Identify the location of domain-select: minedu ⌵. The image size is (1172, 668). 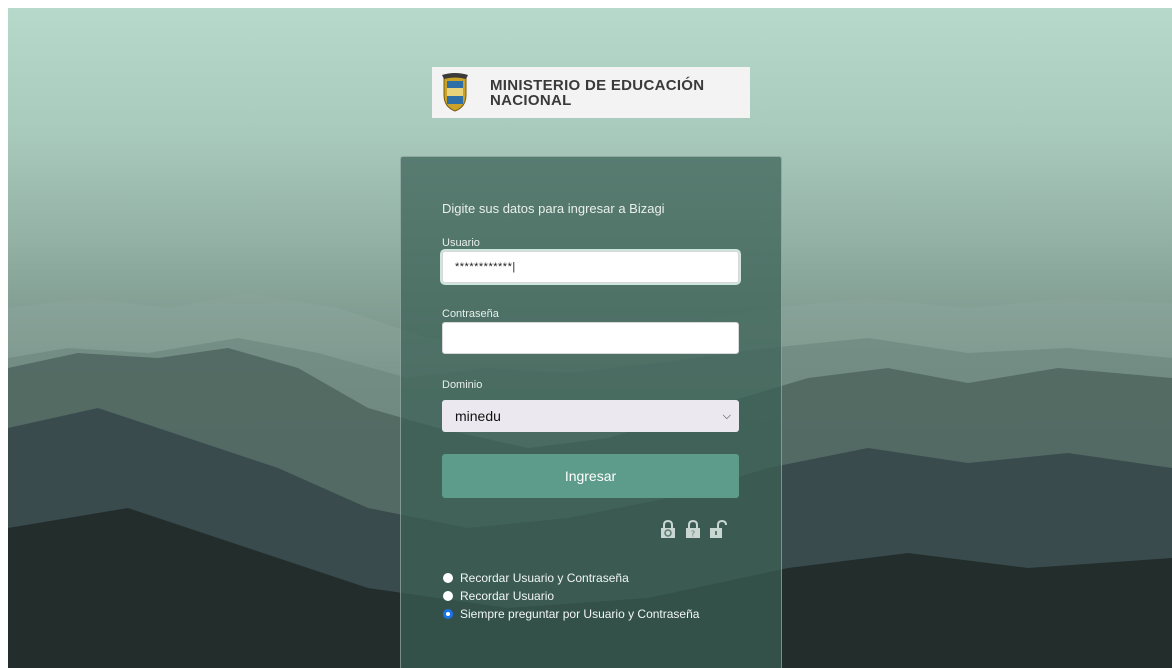
(590, 416).